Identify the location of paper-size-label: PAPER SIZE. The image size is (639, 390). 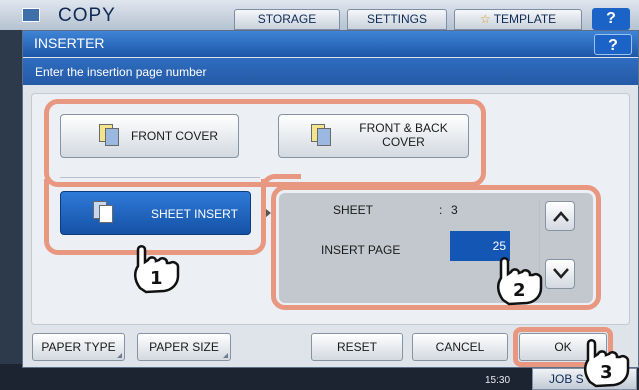
(184, 347).